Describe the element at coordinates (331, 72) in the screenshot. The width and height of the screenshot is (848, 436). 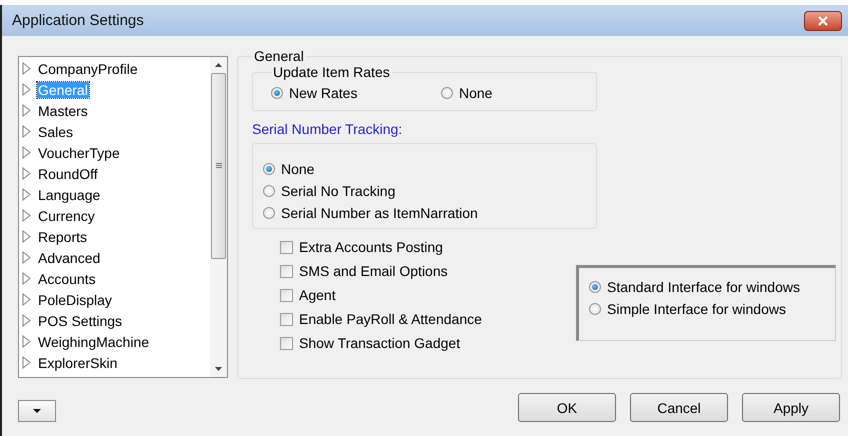
I see `group-title: Update Item Rates` at that location.